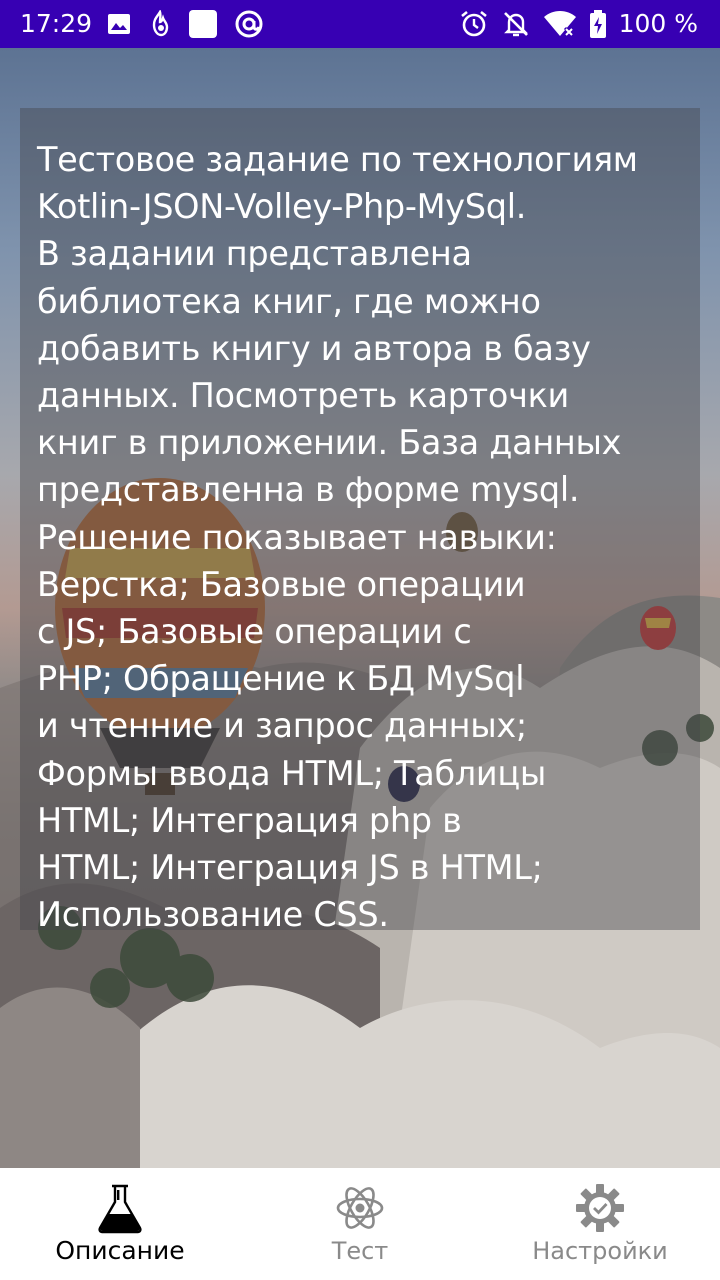  What do you see at coordinates (600, 1251) in the screenshot?
I see `tab-settings-label: Настройки` at bounding box center [600, 1251].